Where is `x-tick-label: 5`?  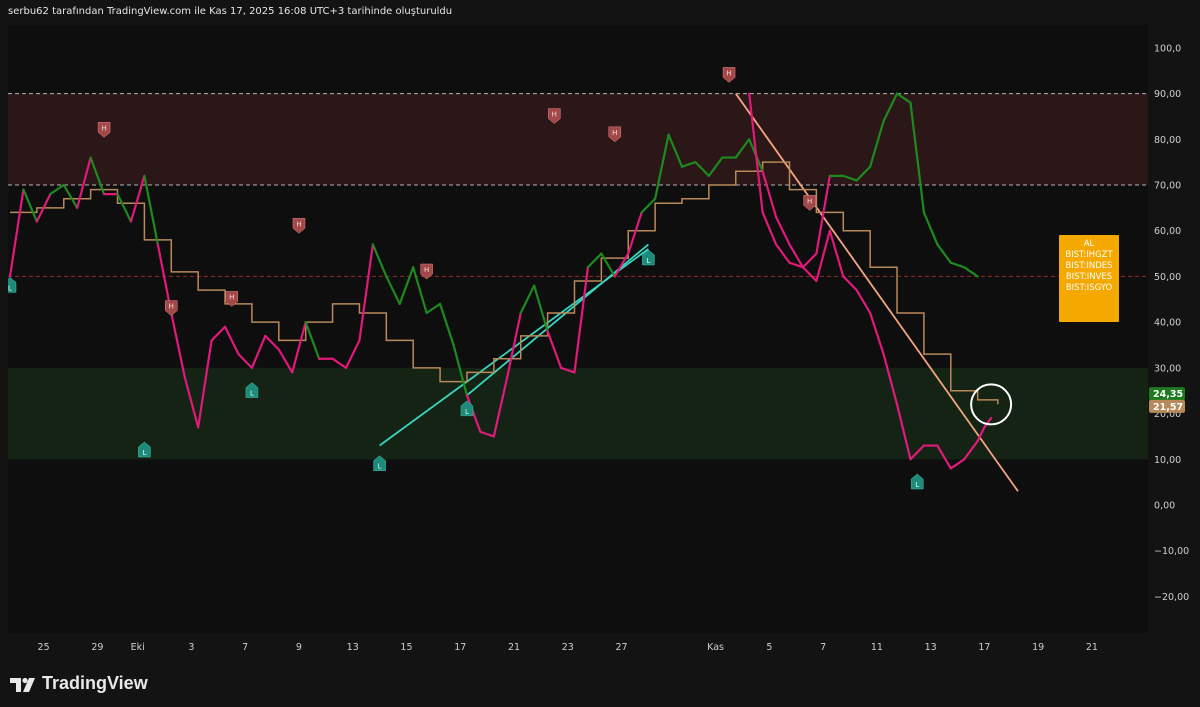 x-tick-label: 5 is located at coordinates (769, 647).